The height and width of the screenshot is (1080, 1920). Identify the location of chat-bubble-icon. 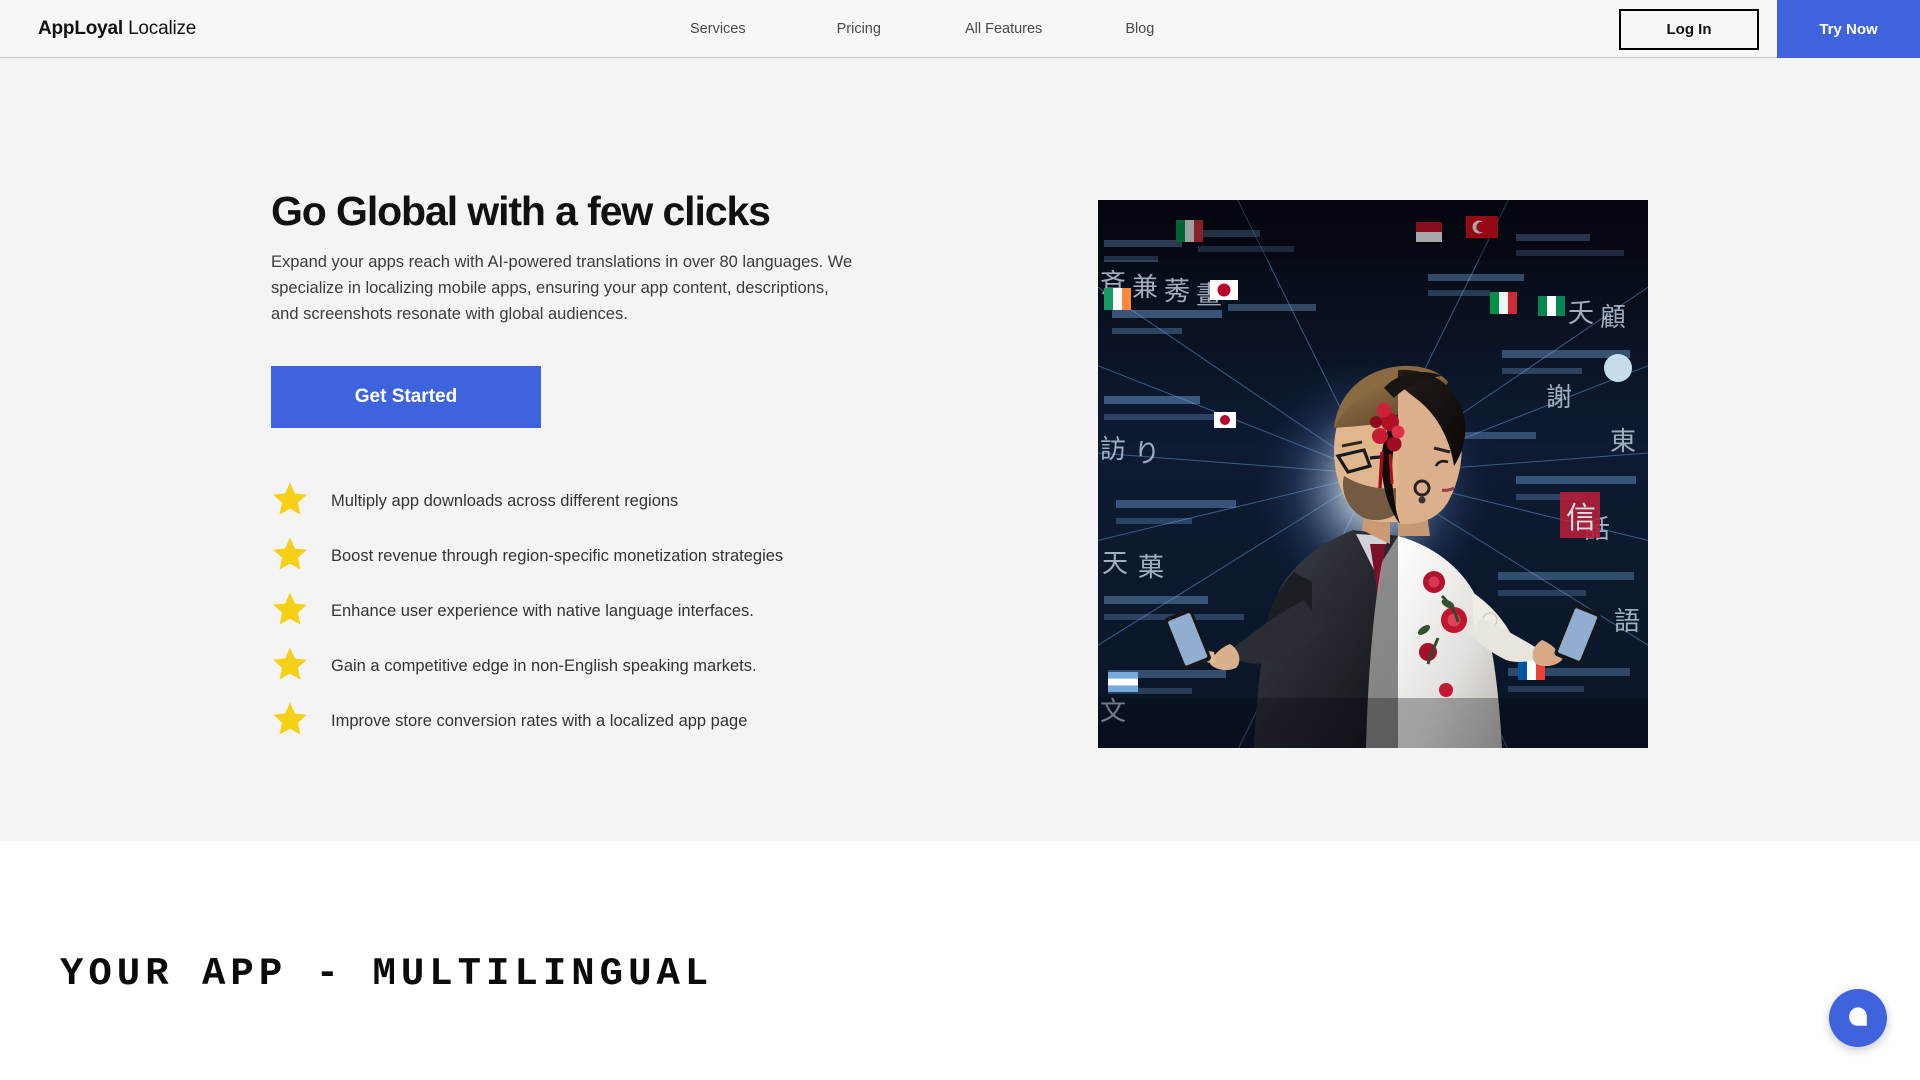
(1858, 1018).